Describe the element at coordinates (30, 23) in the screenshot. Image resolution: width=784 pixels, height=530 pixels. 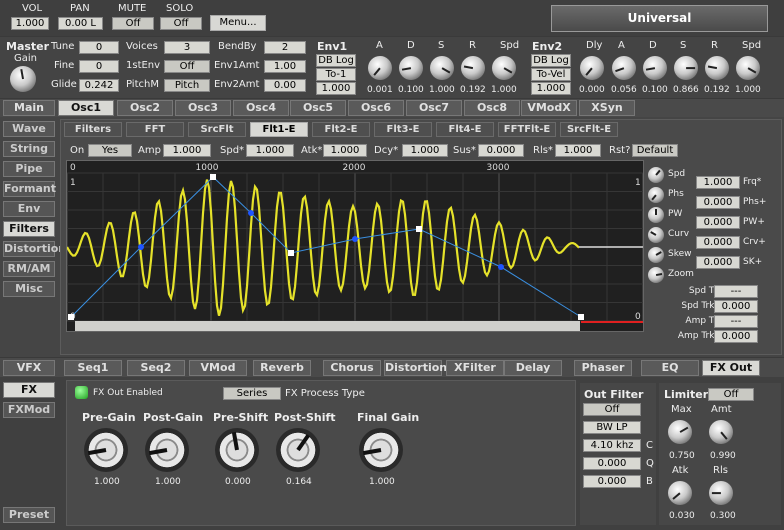
I see `vol-field: 1.000` at that location.